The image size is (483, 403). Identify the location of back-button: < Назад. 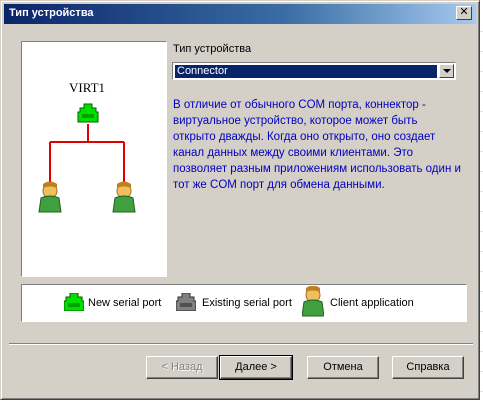
(182, 367).